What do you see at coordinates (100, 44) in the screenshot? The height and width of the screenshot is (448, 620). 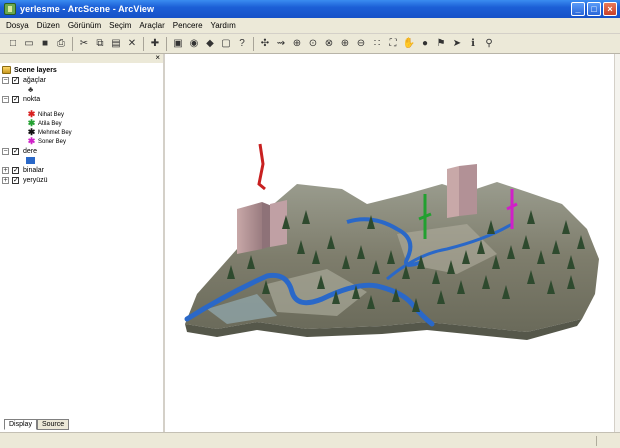 I see `copy-icon: ⧉` at bounding box center [100, 44].